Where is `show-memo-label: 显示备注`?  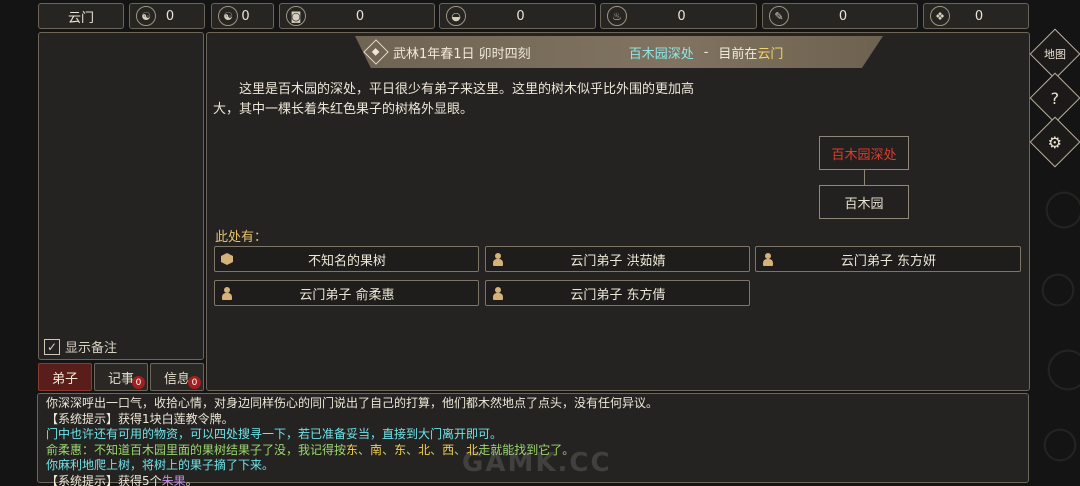
show-memo-label: 显示备注 is located at coordinates (91, 348).